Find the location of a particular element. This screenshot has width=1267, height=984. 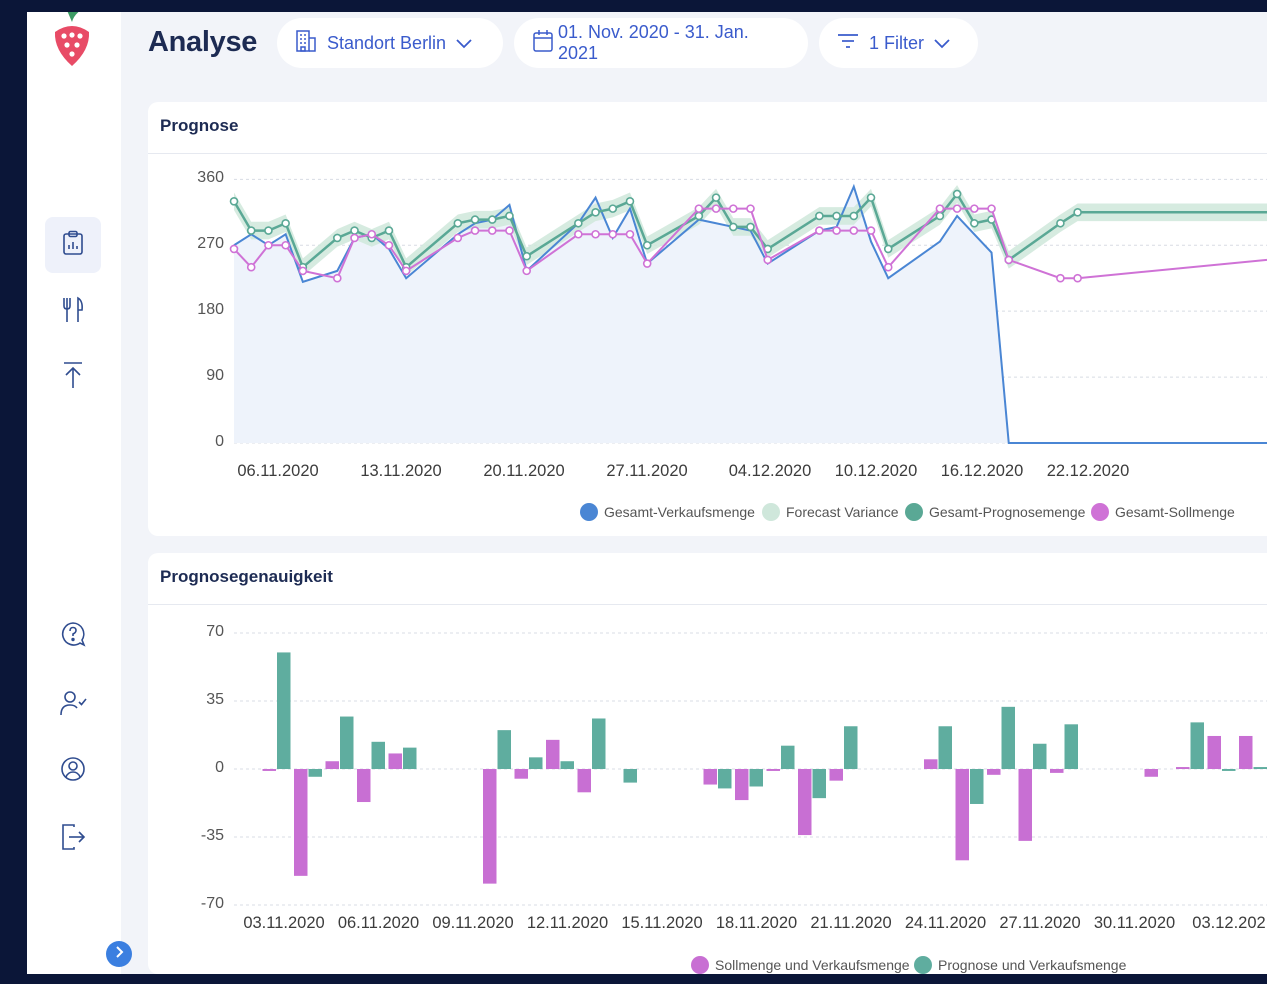

sidebar-item-menu is located at coordinates (73, 312).